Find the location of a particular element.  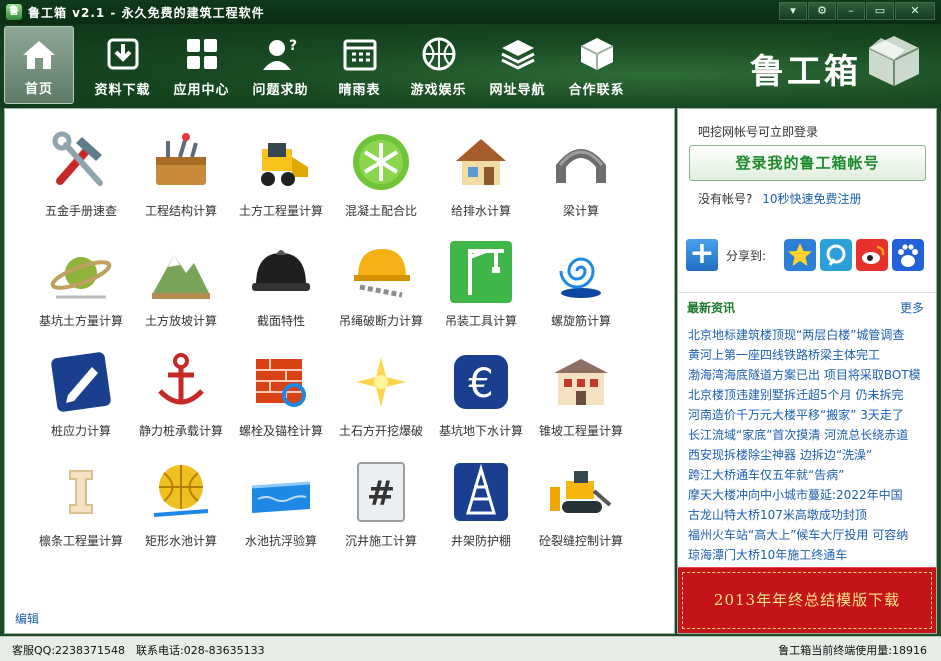

news-item: 琼海潭门大桥10年施工终通车 is located at coordinates (811, 555).